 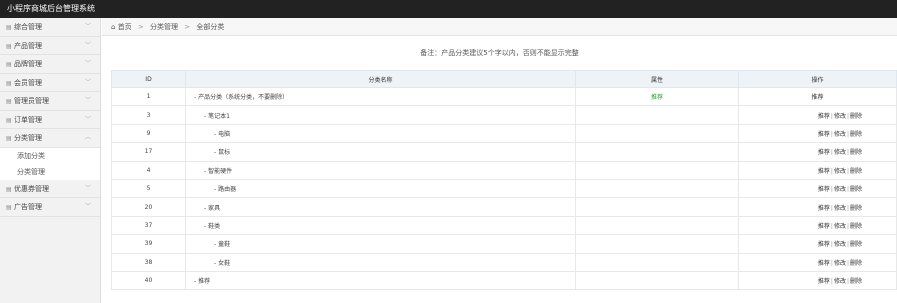 What do you see at coordinates (50, 155) in the screenshot?
I see `sidebar-subitem: 添加分类` at bounding box center [50, 155].